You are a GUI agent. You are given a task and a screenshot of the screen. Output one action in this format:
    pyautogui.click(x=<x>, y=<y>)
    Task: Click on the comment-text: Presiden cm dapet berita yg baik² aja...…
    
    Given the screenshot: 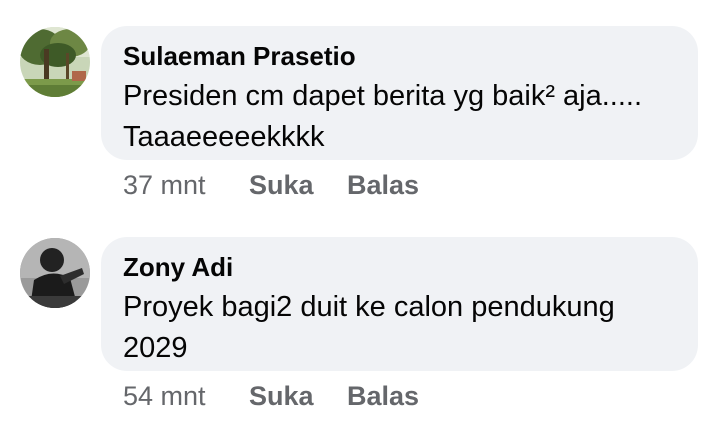 What is the action you would take?
    pyautogui.click(x=383, y=116)
    